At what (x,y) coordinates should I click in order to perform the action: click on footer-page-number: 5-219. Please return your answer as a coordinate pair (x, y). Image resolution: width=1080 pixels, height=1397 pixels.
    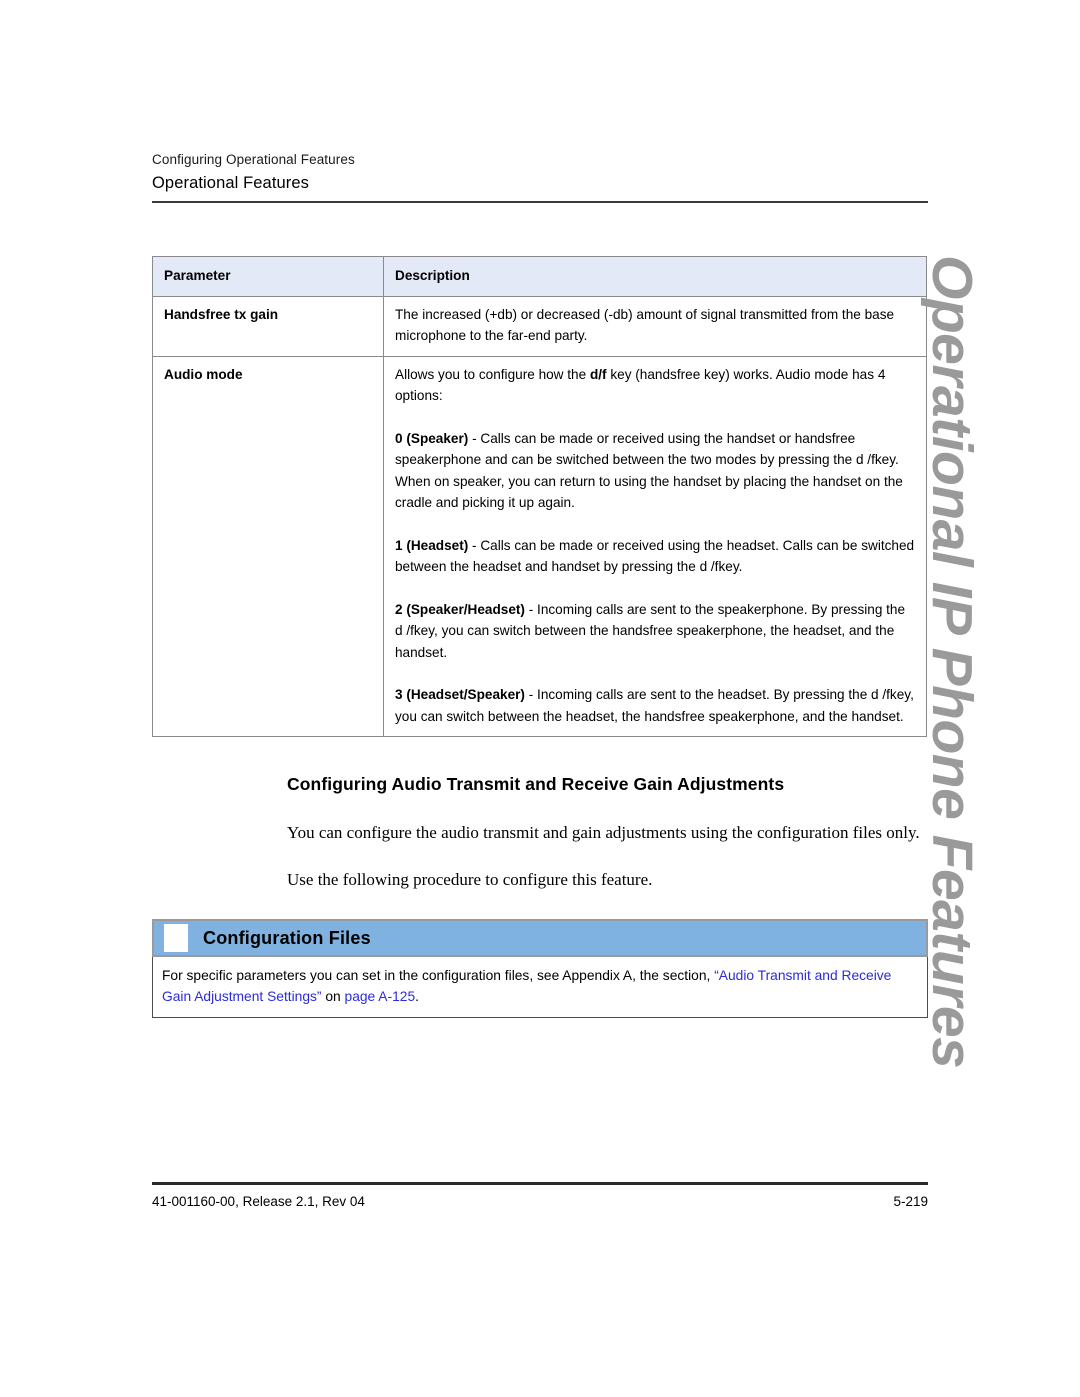
    Looking at the image, I should click on (910, 1201).